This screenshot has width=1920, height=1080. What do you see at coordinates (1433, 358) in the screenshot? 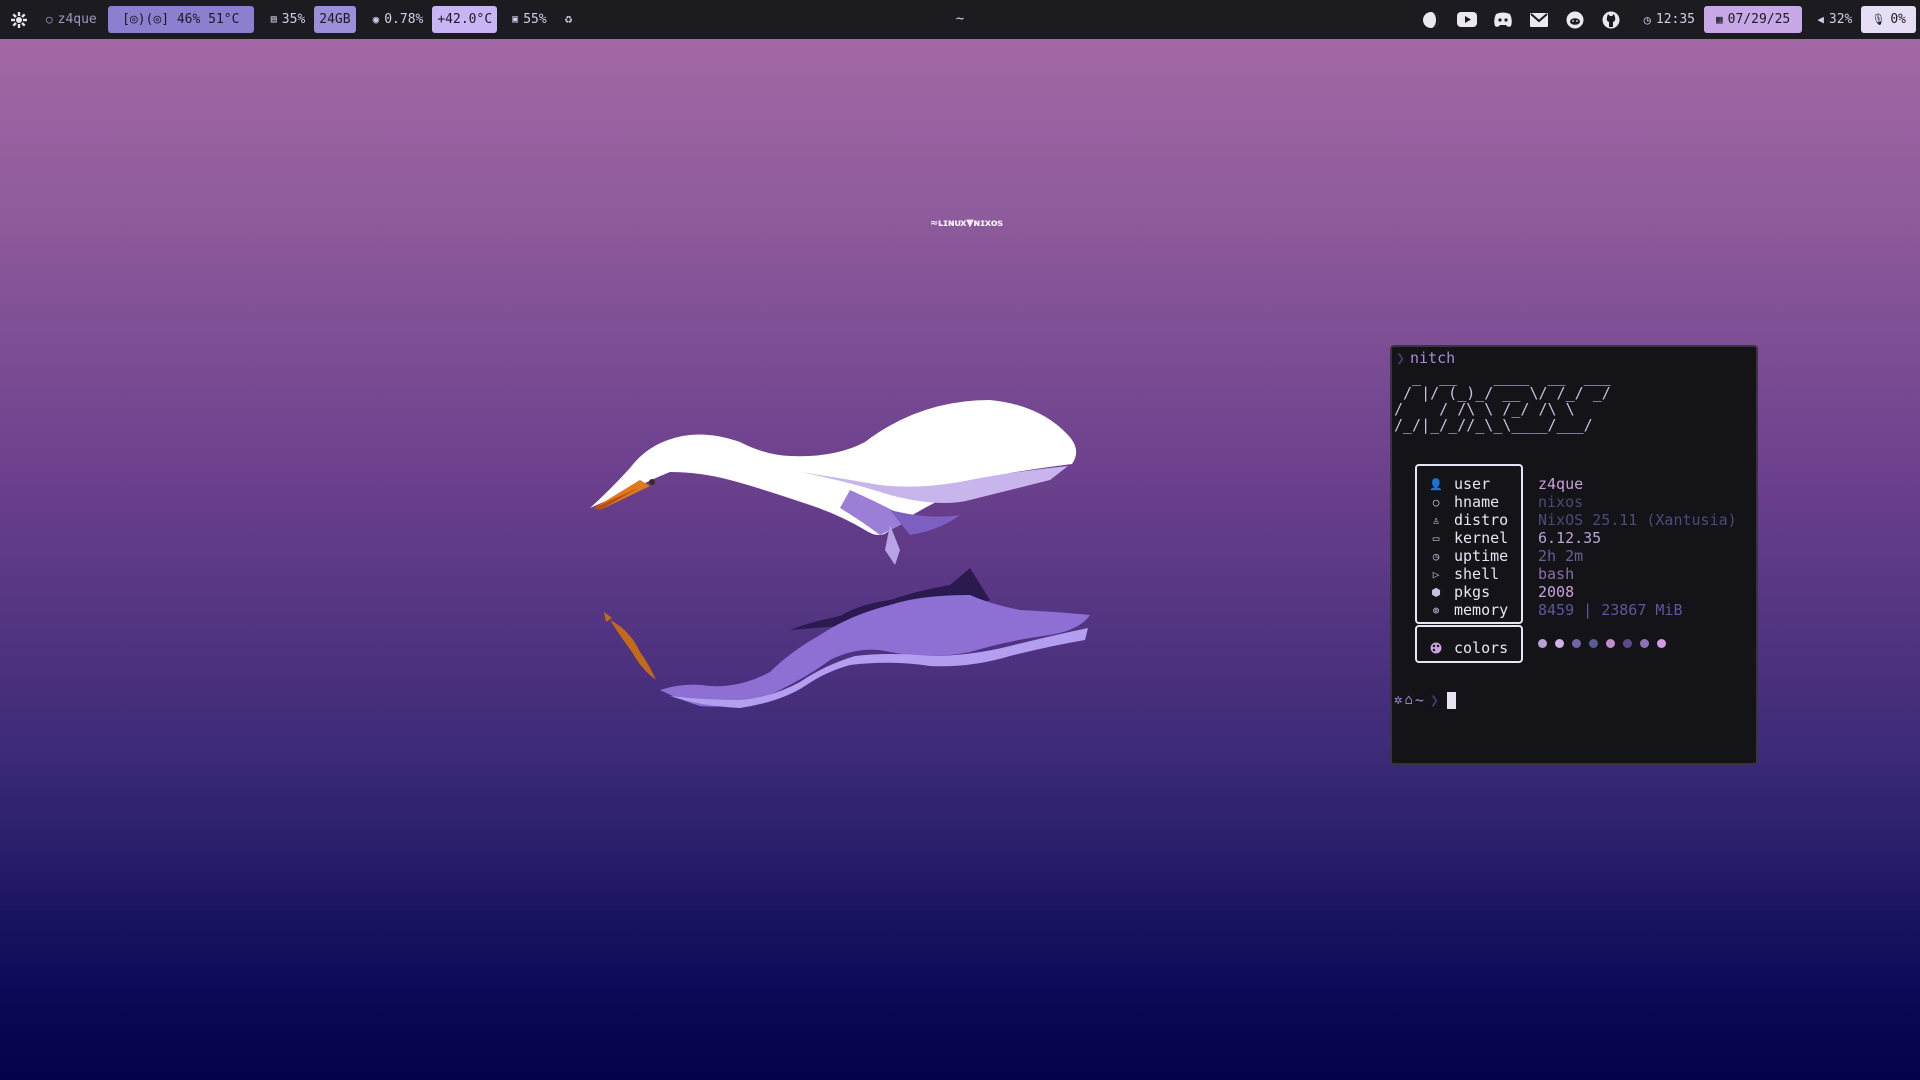
I see `terminal-command: nitch` at bounding box center [1433, 358].